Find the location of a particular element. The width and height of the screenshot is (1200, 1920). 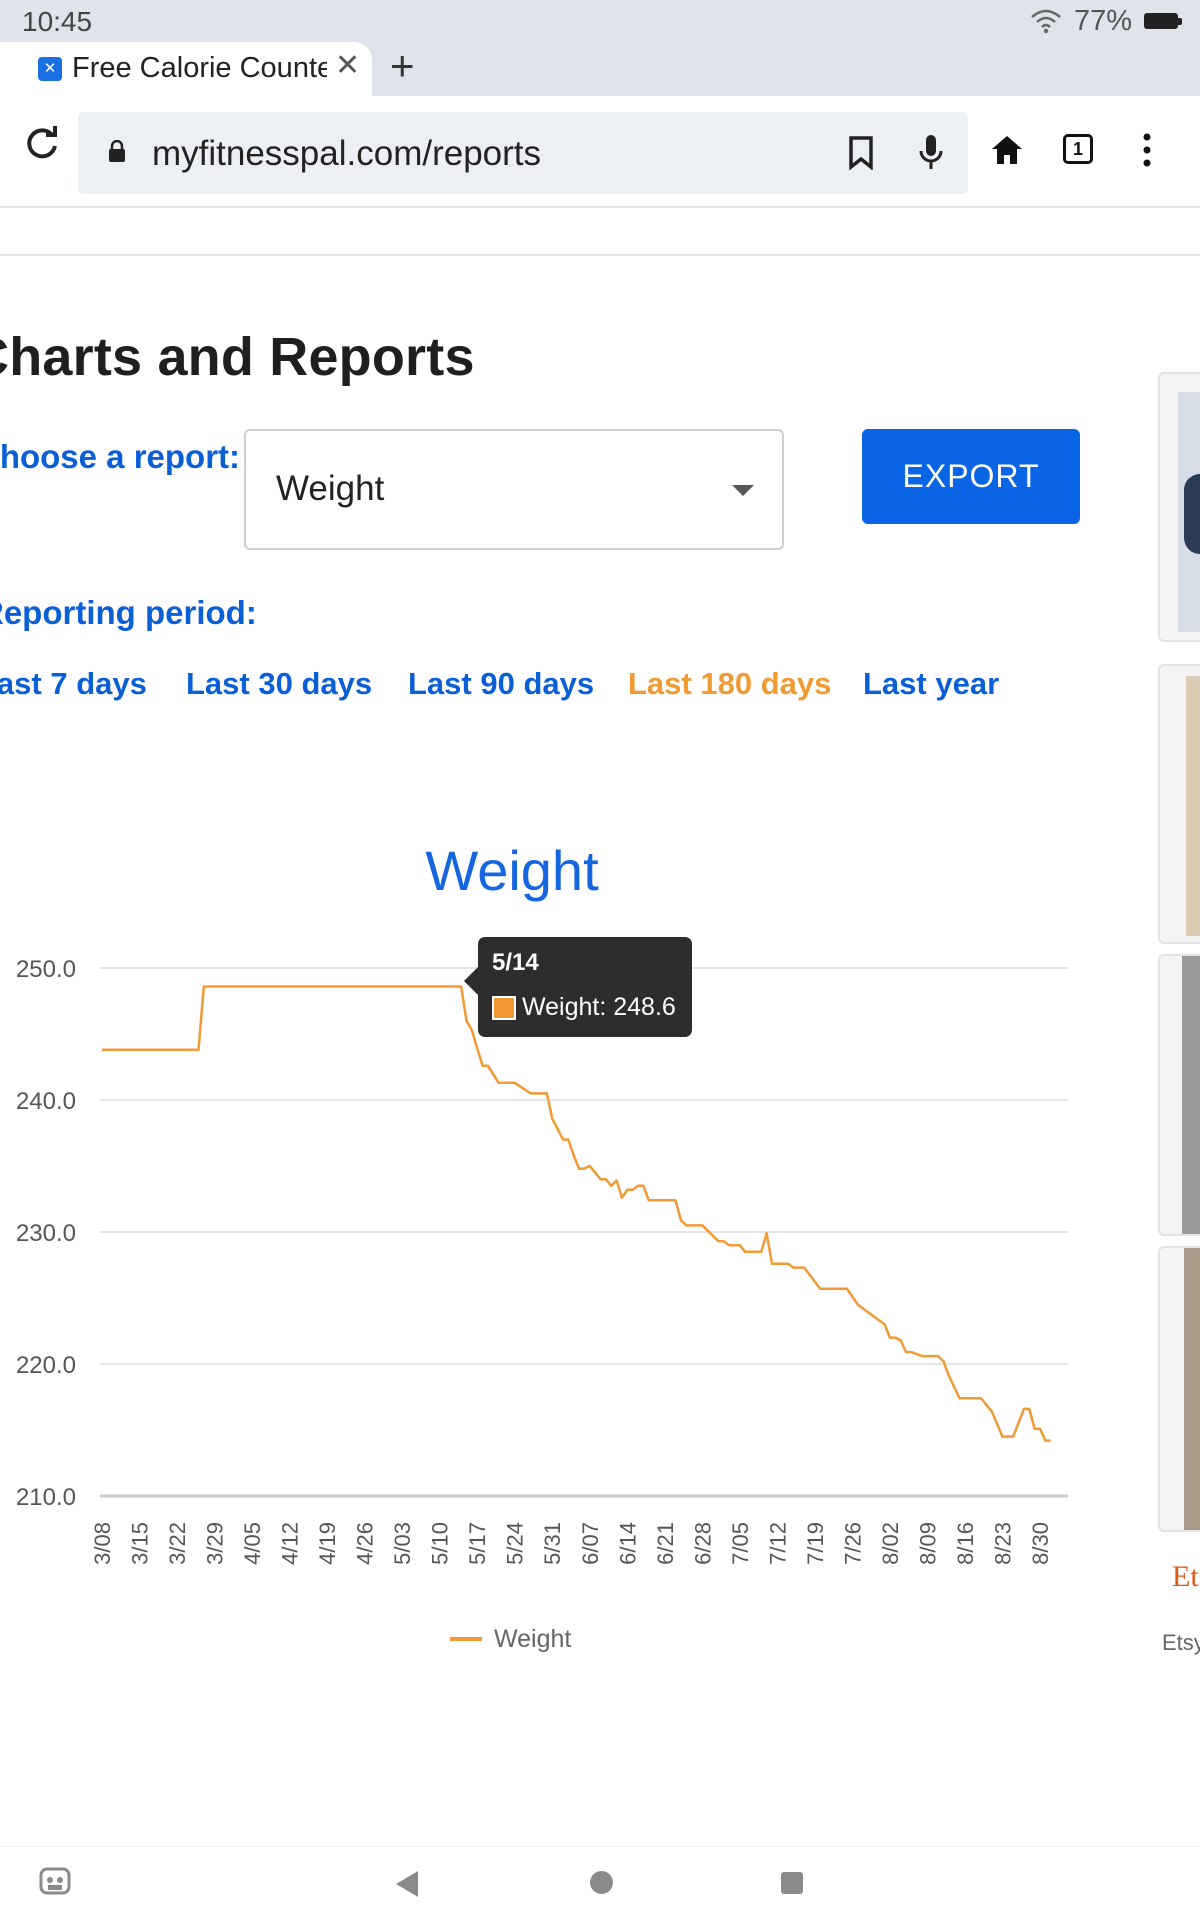

site-header-divider is located at coordinates (600, 255).